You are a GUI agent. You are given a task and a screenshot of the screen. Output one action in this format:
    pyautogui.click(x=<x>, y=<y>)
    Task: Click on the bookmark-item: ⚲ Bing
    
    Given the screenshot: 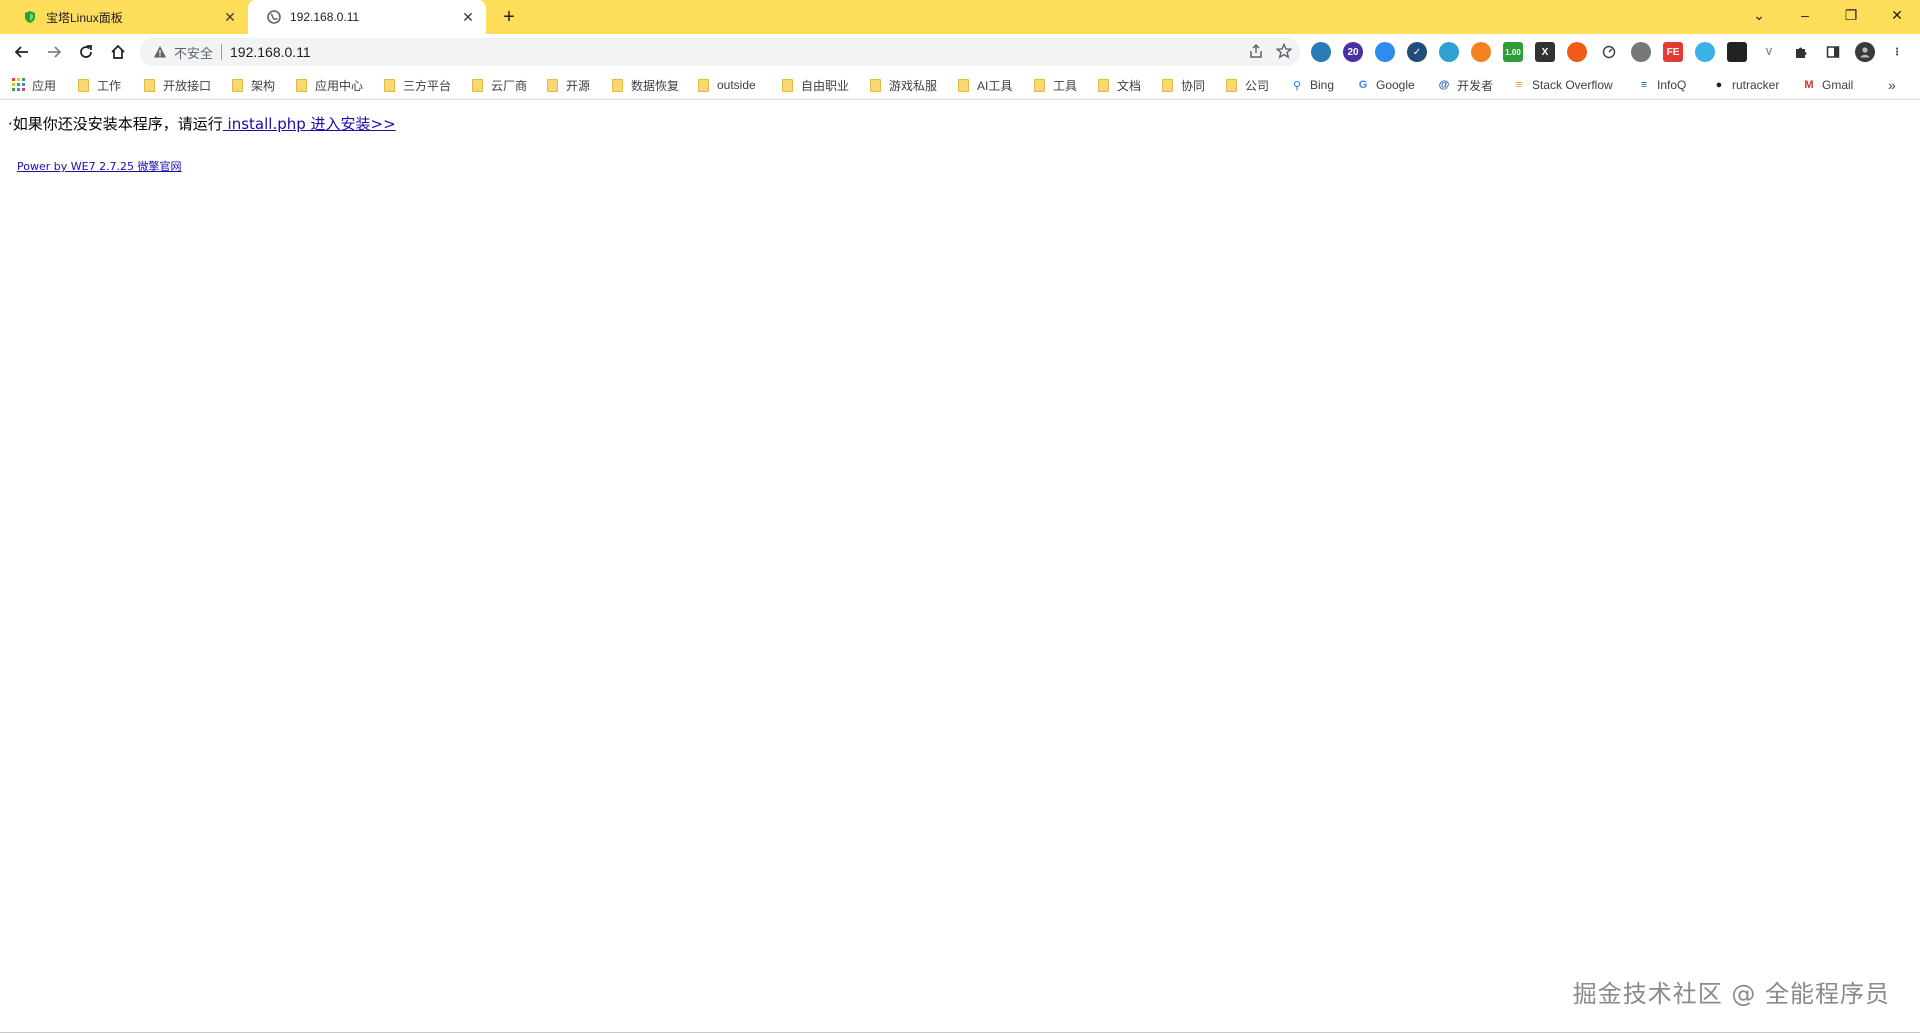 What is the action you would take?
    pyautogui.click(x=1312, y=85)
    